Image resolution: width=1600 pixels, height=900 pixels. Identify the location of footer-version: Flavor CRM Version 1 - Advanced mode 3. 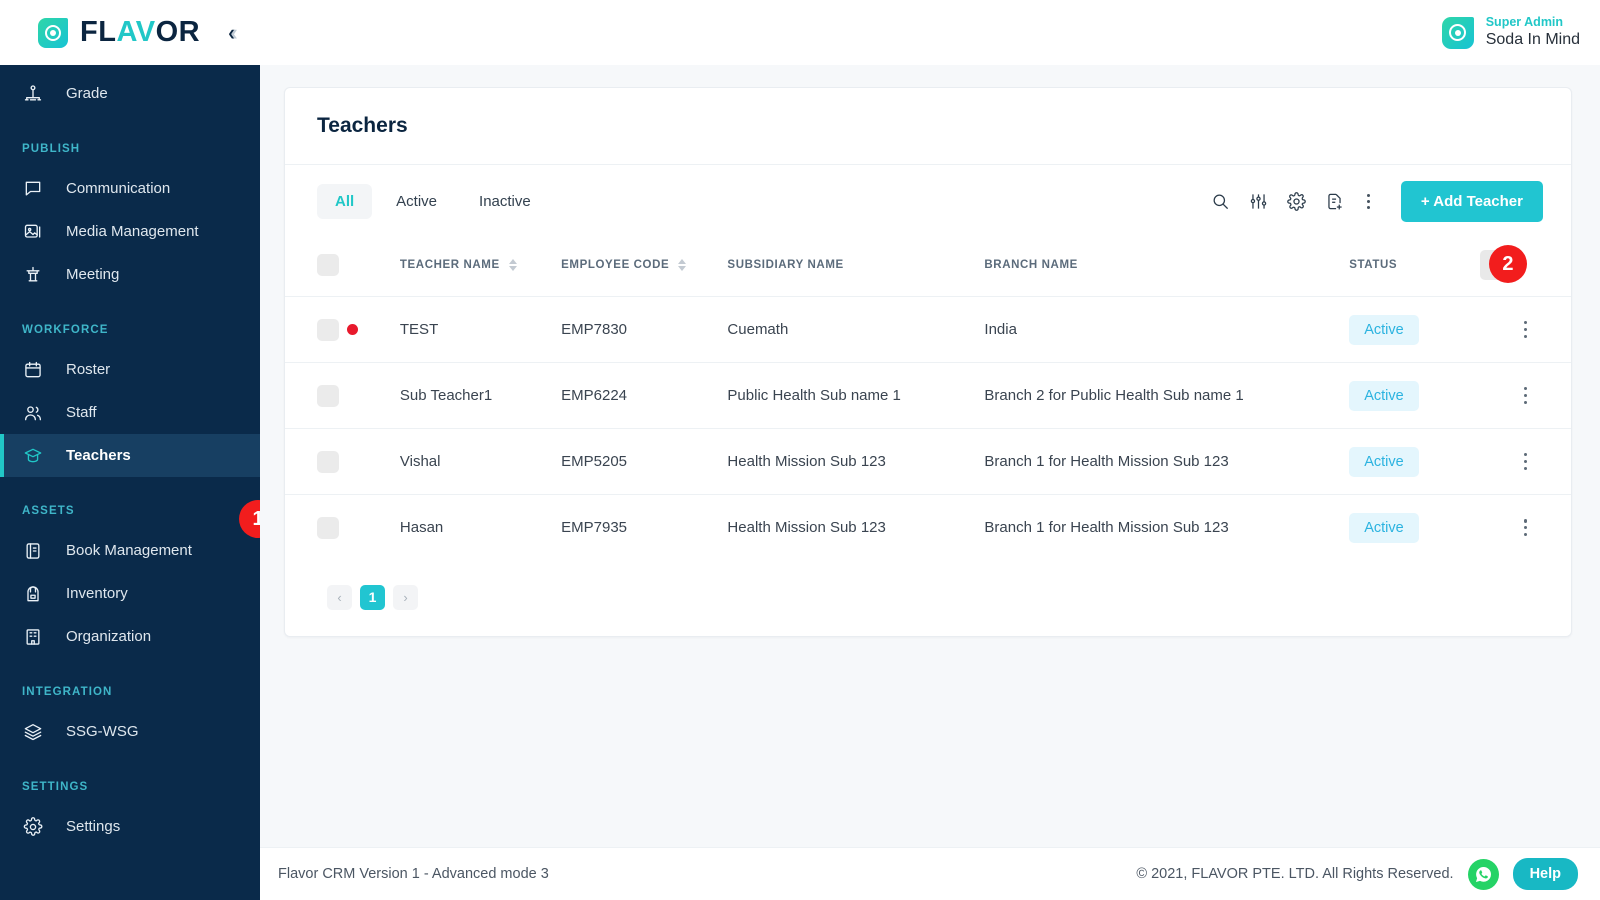
(413, 874).